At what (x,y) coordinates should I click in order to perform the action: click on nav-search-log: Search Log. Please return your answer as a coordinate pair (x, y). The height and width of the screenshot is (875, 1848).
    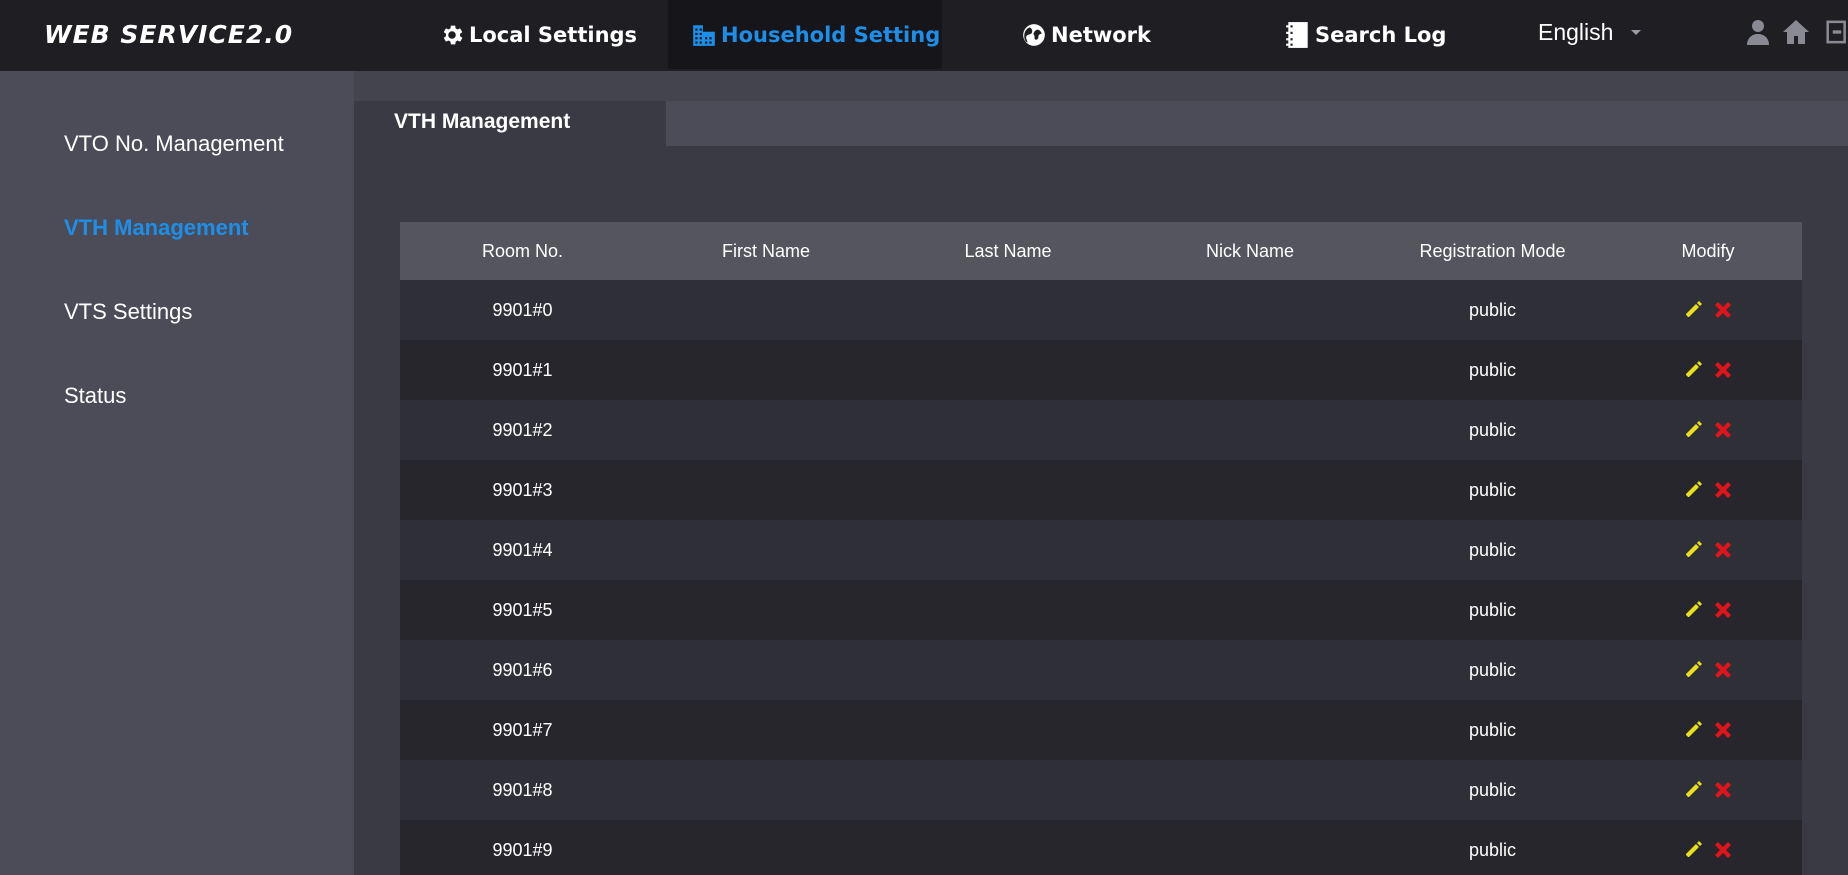
    Looking at the image, I should click on (1365, 34).